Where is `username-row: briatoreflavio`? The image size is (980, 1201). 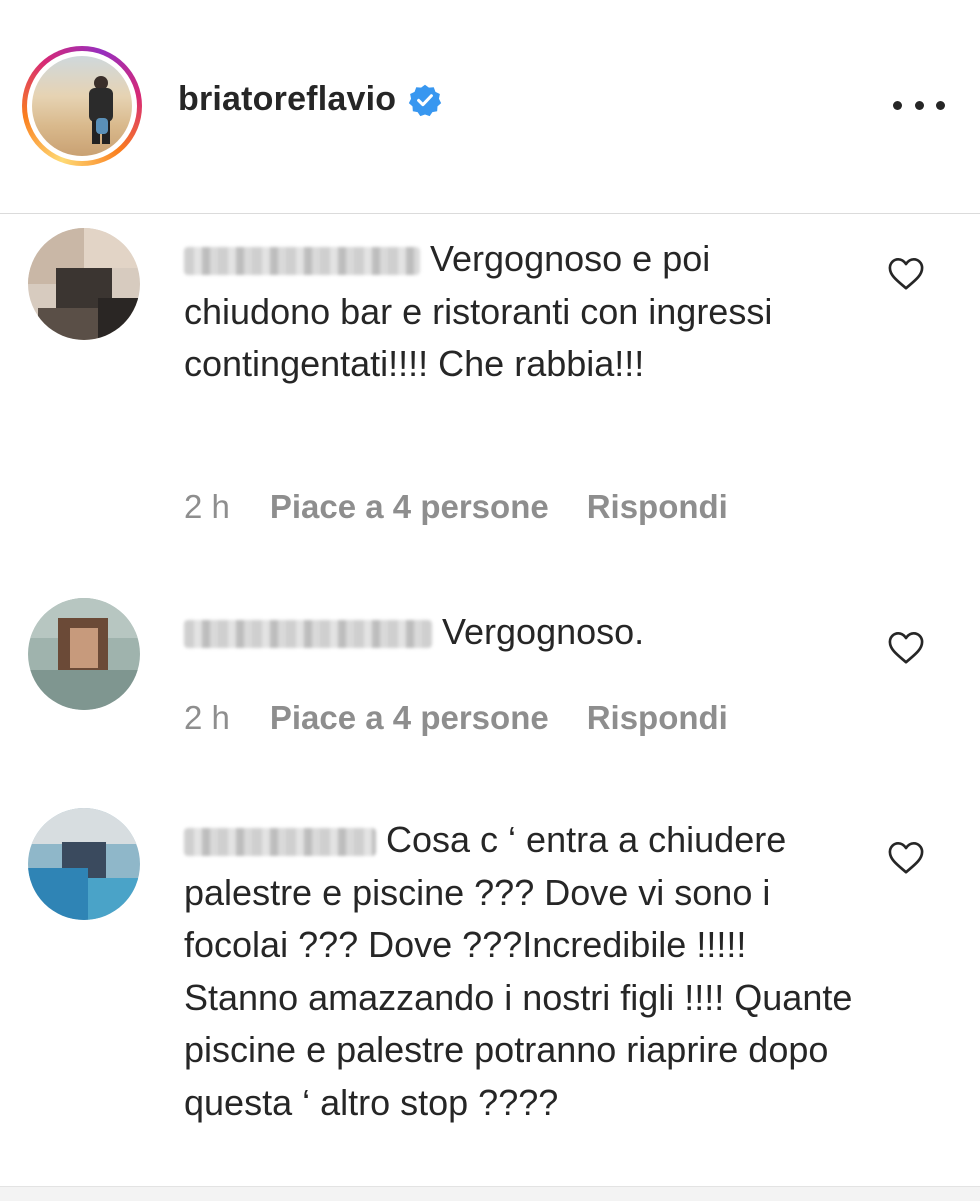
username-row: briatoreflavio is located at coordinates (310, 99).